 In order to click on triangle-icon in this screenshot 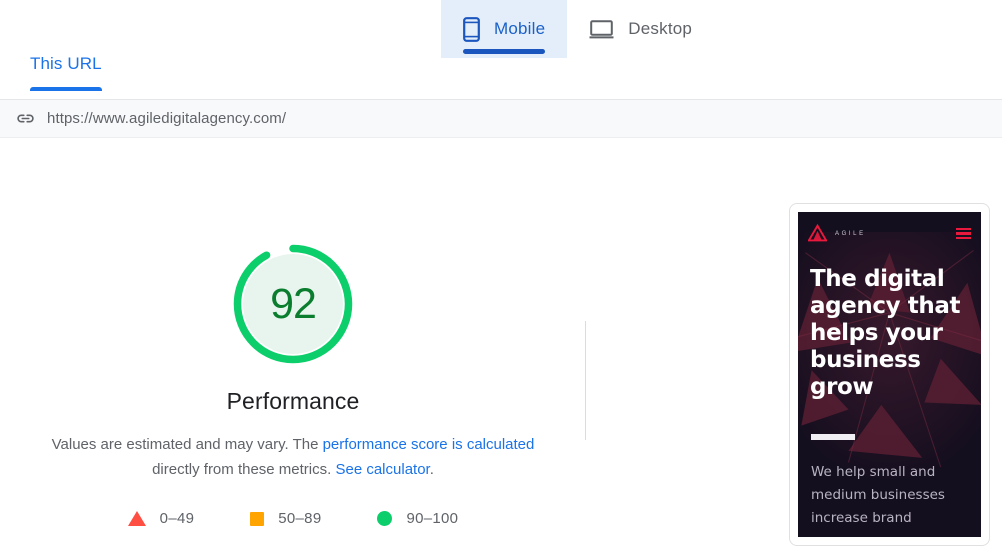, I will do `click(136, 518)`.